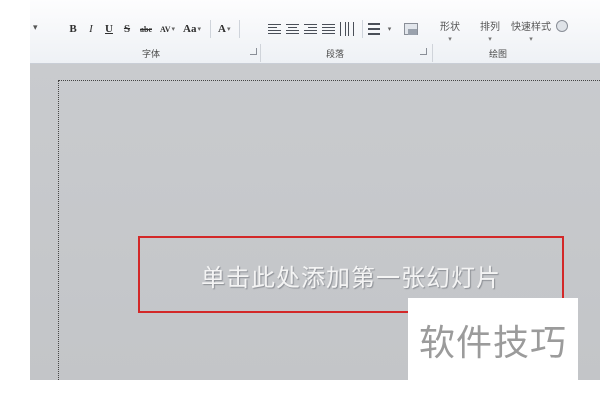  I want to click on align-left-icon, so click(274, 29).